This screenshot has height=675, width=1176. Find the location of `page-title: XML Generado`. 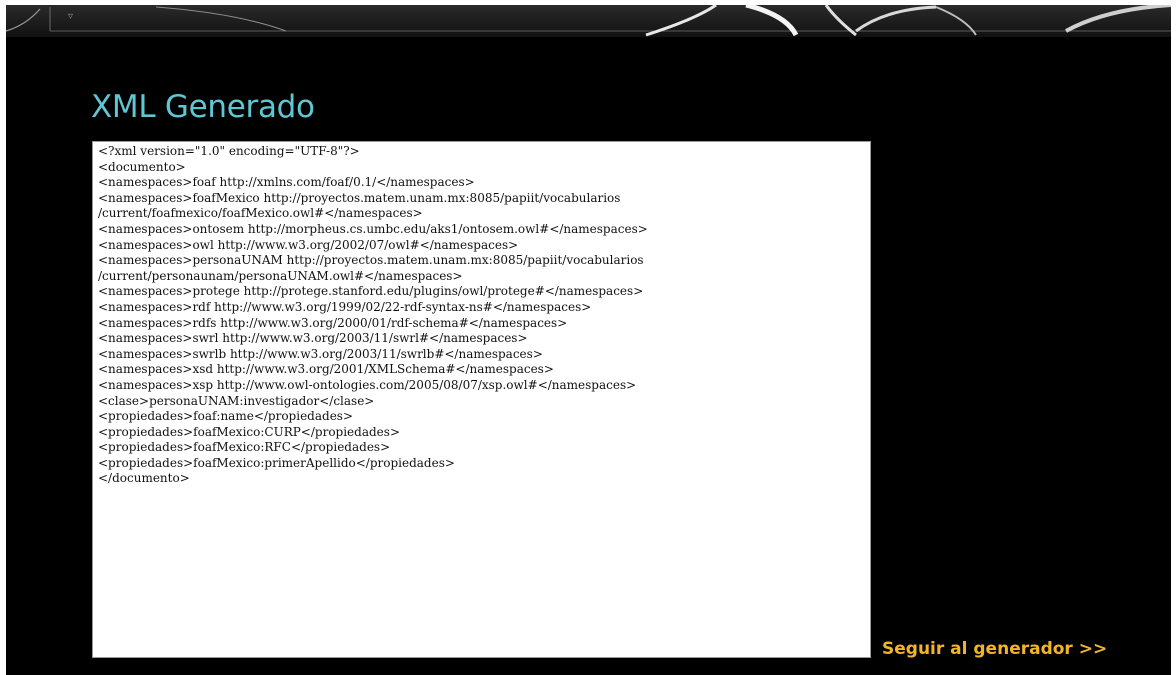

page-title: XML Generado is located at coordinates (203, 107).